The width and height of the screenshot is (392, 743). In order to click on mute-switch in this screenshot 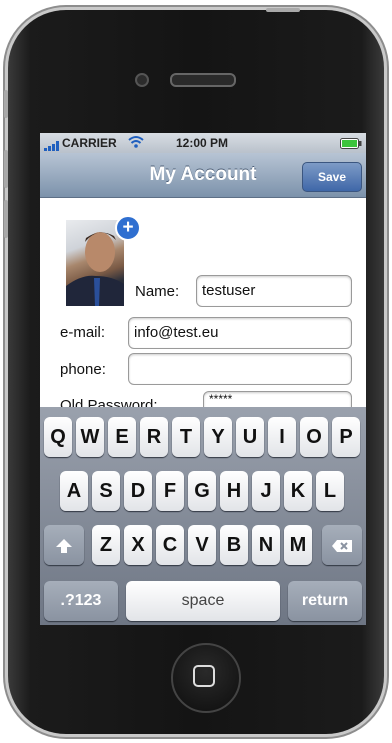, I will do `click(6, 104)`.